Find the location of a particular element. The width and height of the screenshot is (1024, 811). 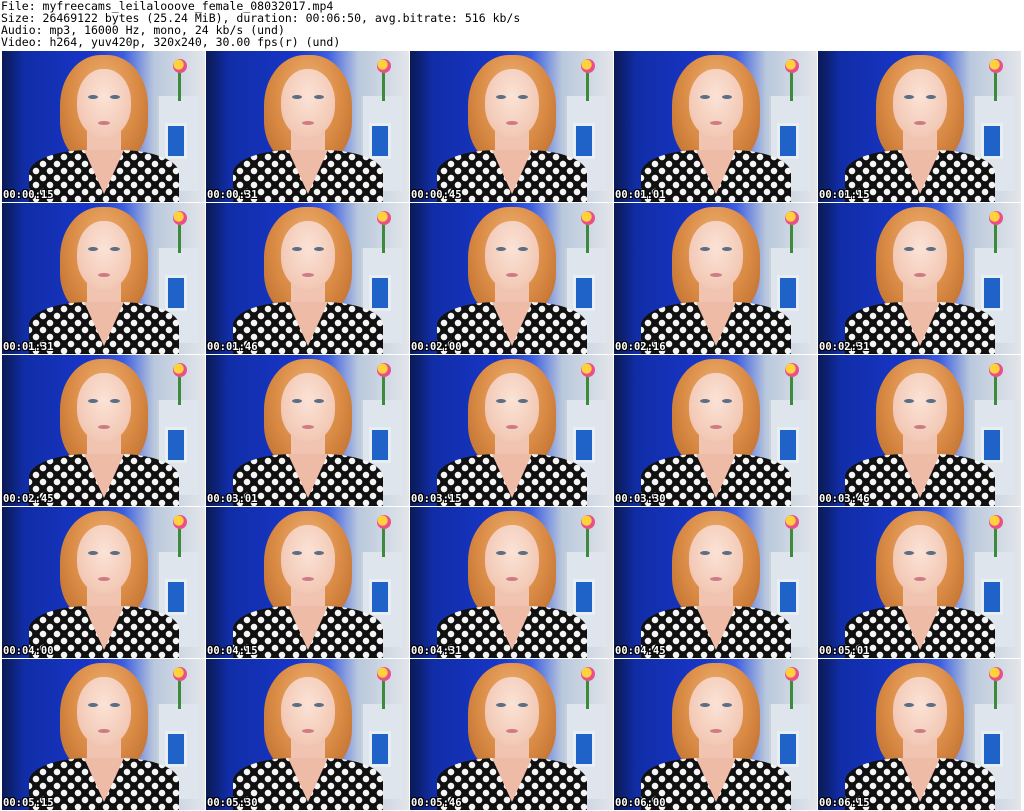

video-frame-thumbnail: 00:01:31 is located at coordinates (103, 278).